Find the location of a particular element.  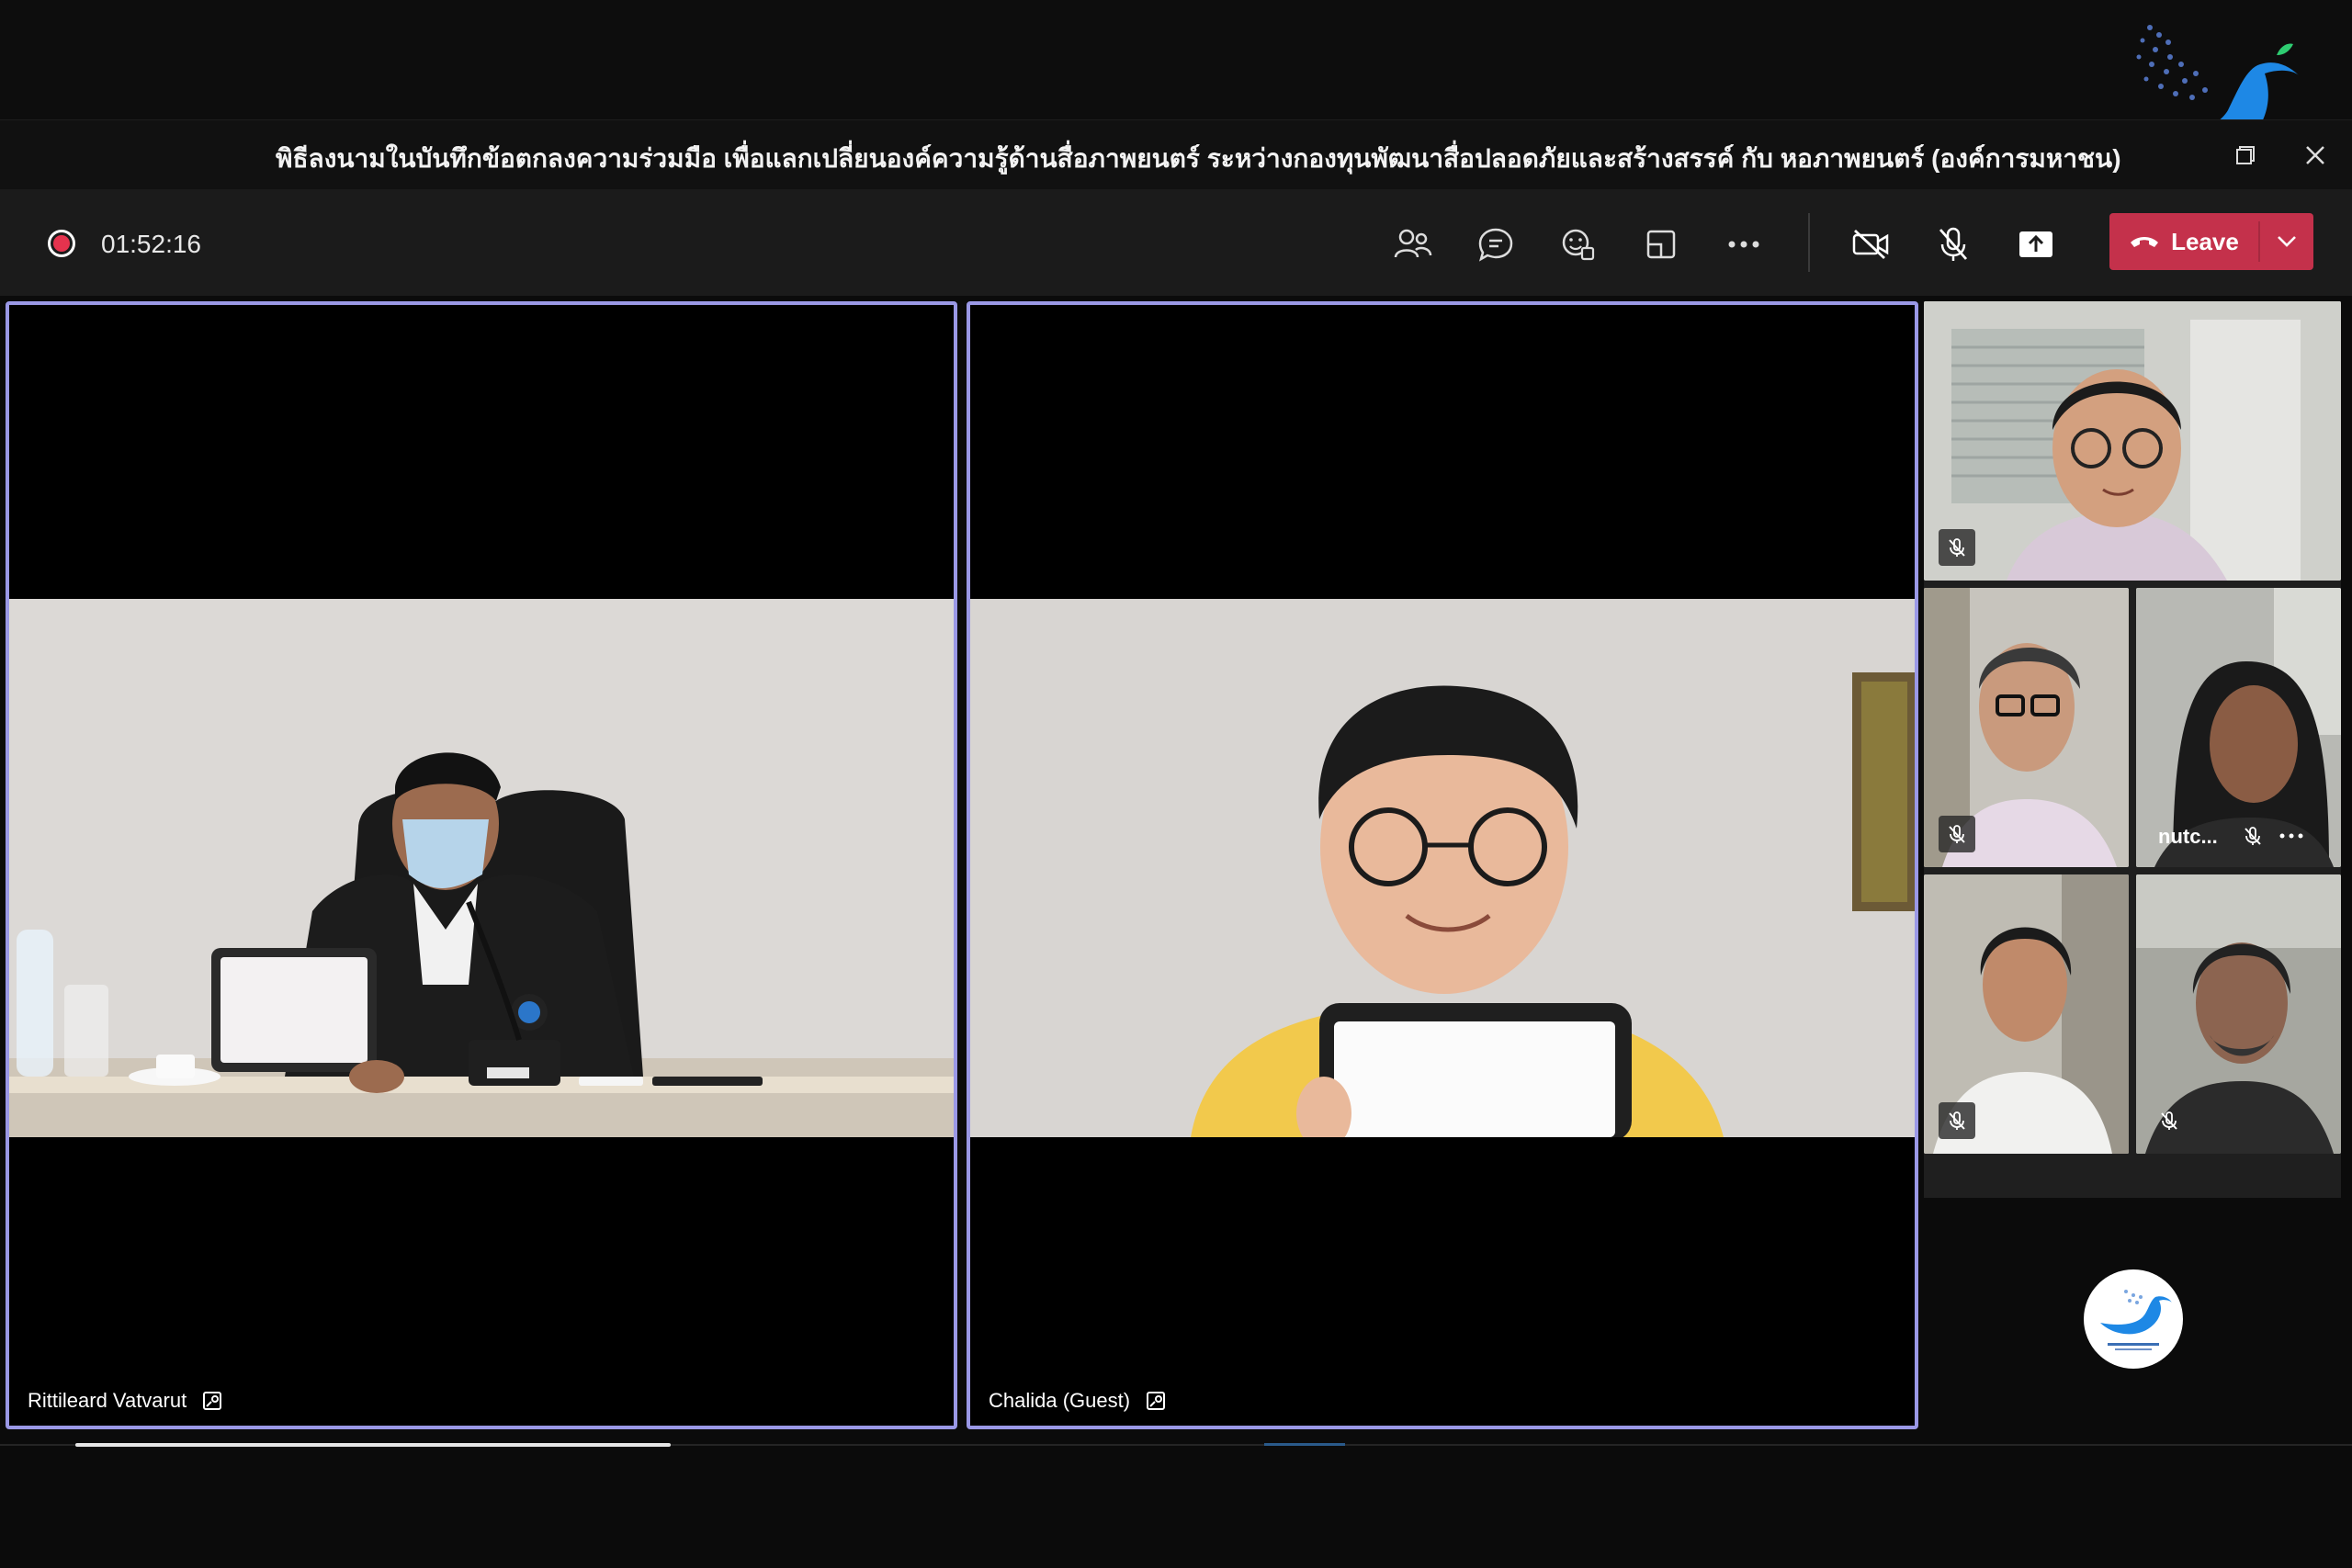

participant-name: Chalida (Guest) is located at coordinates (1060, 1400).